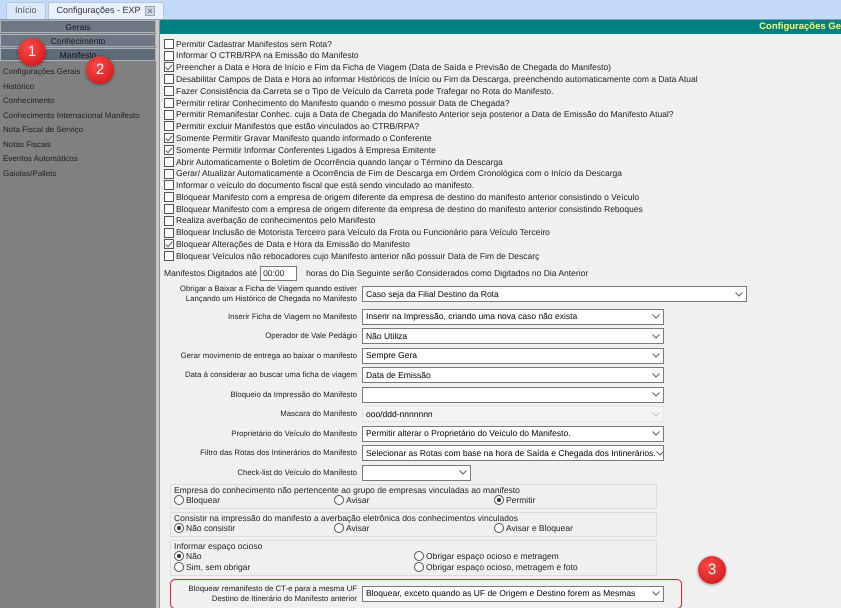 The image size is (841, 608). I want to click on hours-note: horas do Dia Seguinte serão Considerados como Digitados no Dia Anterior, so click(447, 273).